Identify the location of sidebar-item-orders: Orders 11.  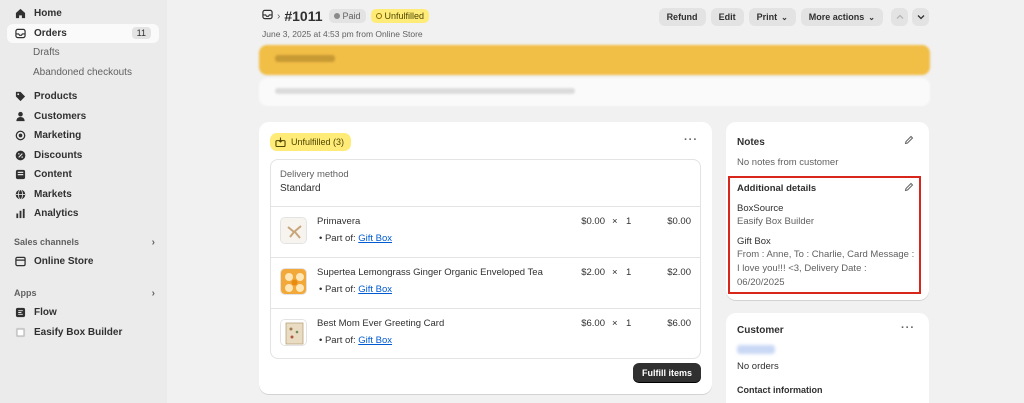
(83, 33).